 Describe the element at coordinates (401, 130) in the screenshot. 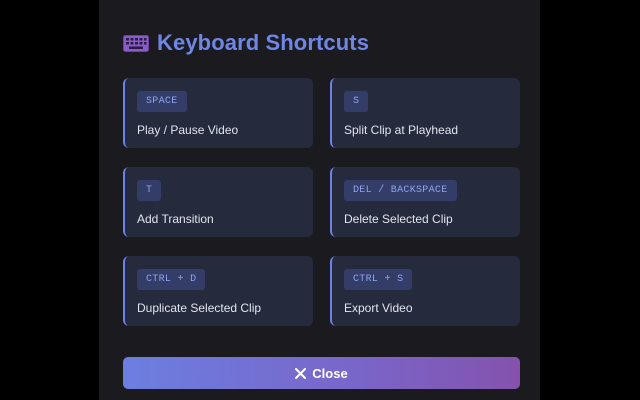

I see `shortcut-action: Split Clip at Playhead` at that location.